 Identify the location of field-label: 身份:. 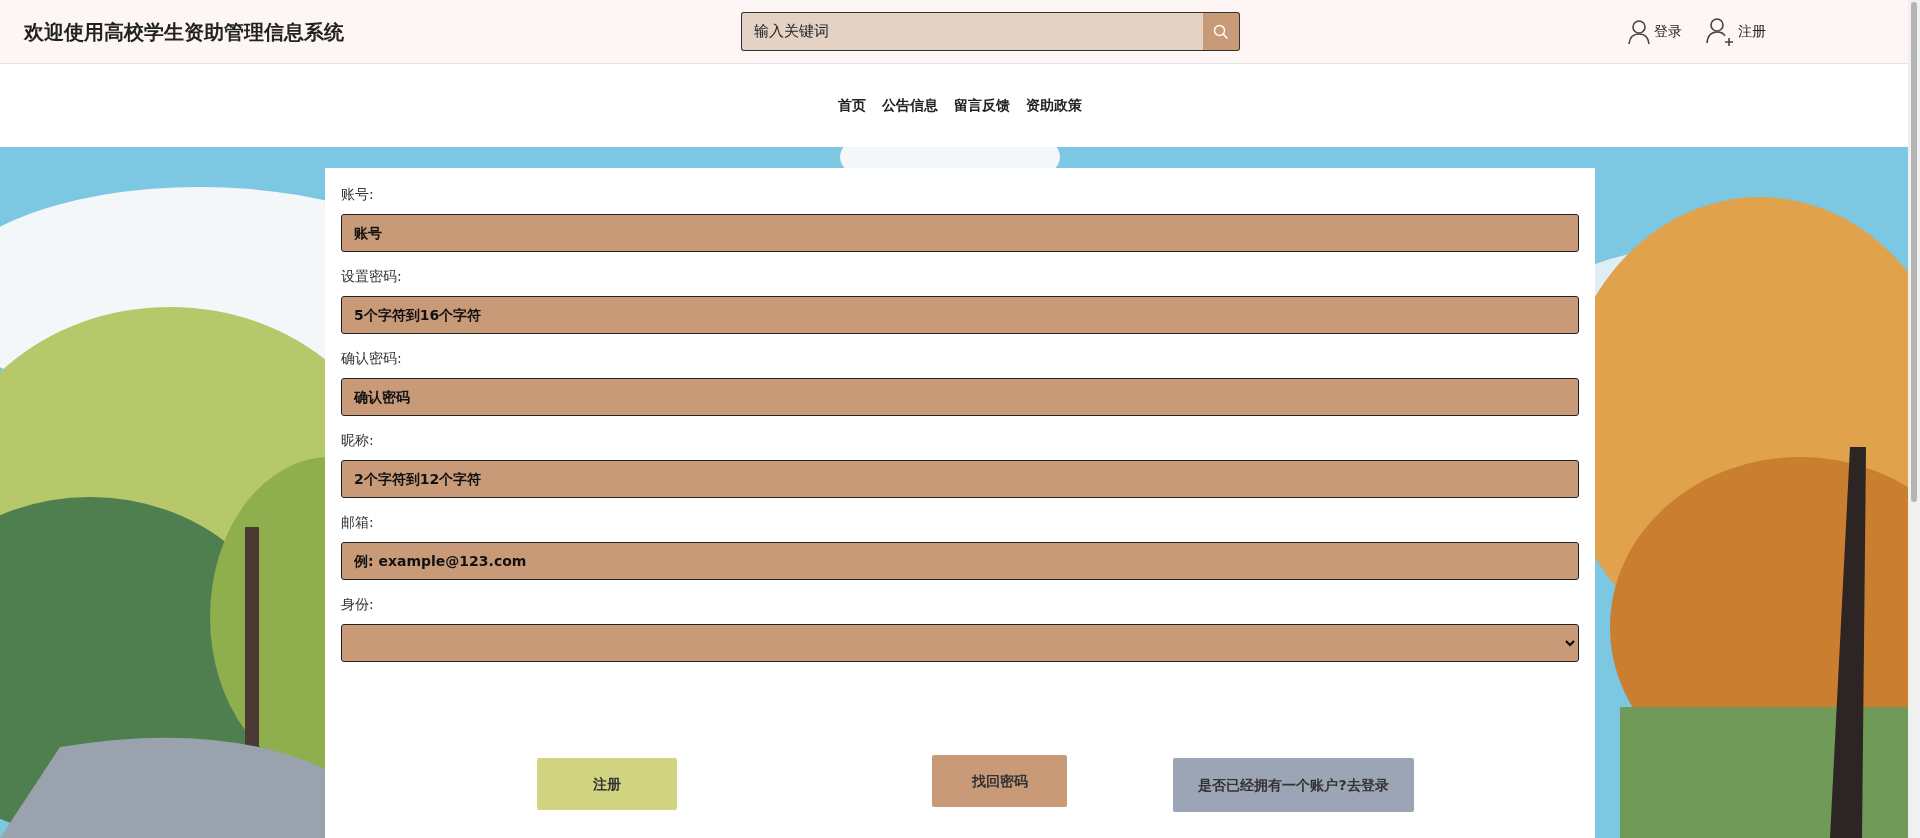
(357, 604).